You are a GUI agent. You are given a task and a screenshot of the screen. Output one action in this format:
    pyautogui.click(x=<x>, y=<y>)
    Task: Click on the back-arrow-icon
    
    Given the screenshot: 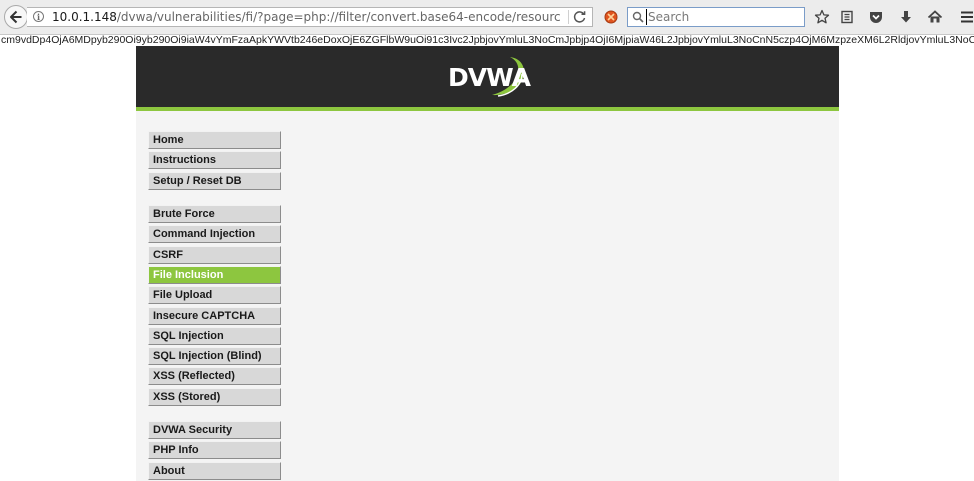 What is the action you would take?
    pyautogui.click(x=16, y=17)
    